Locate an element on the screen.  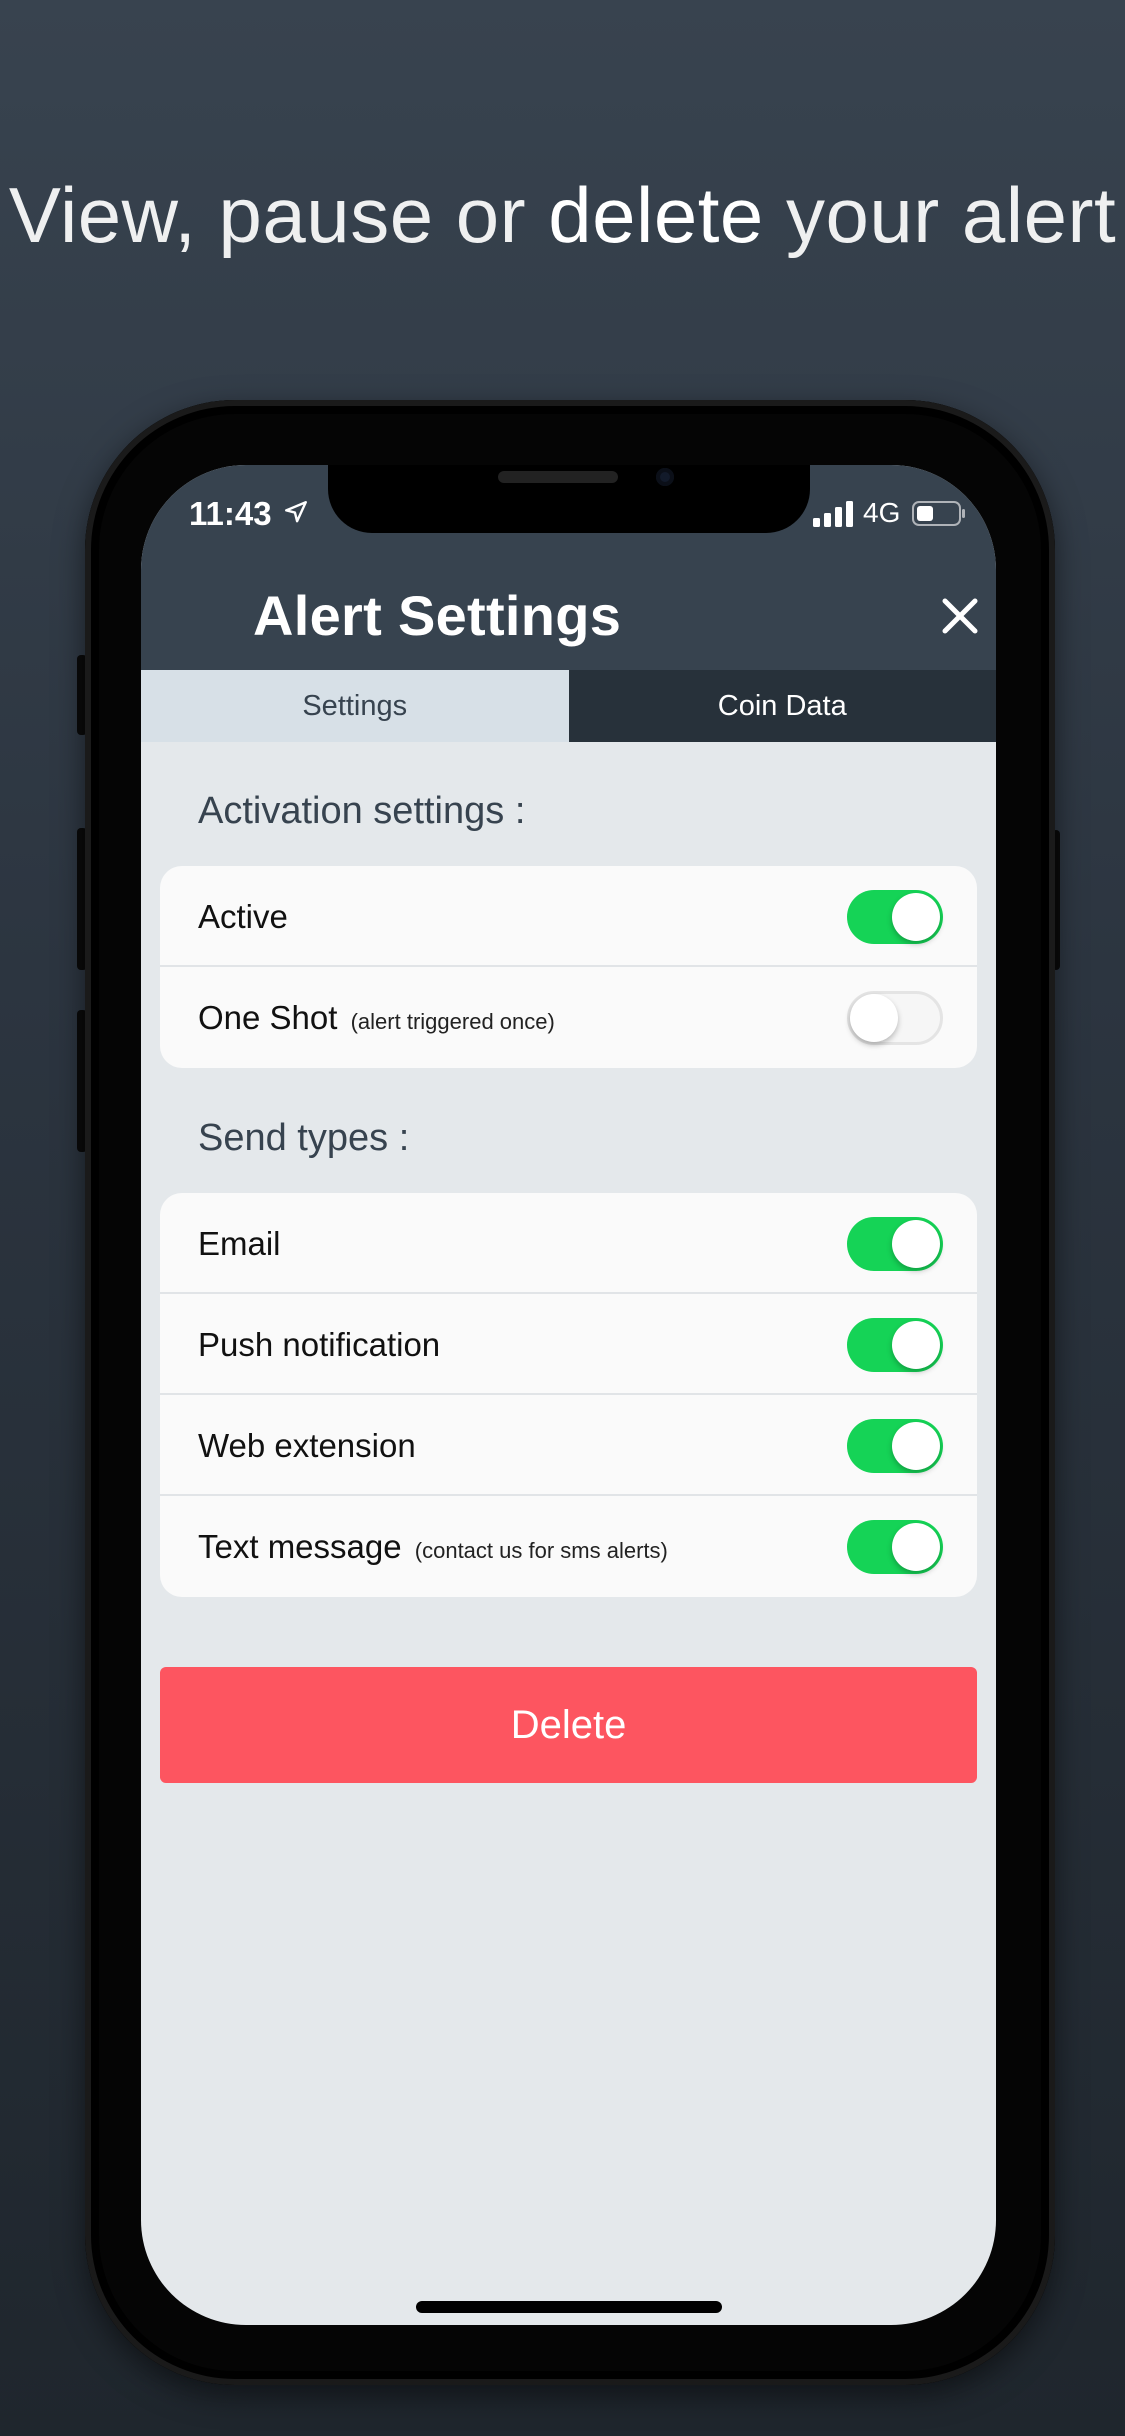
send-label-email: Email is located at coordinates (239, 1243).